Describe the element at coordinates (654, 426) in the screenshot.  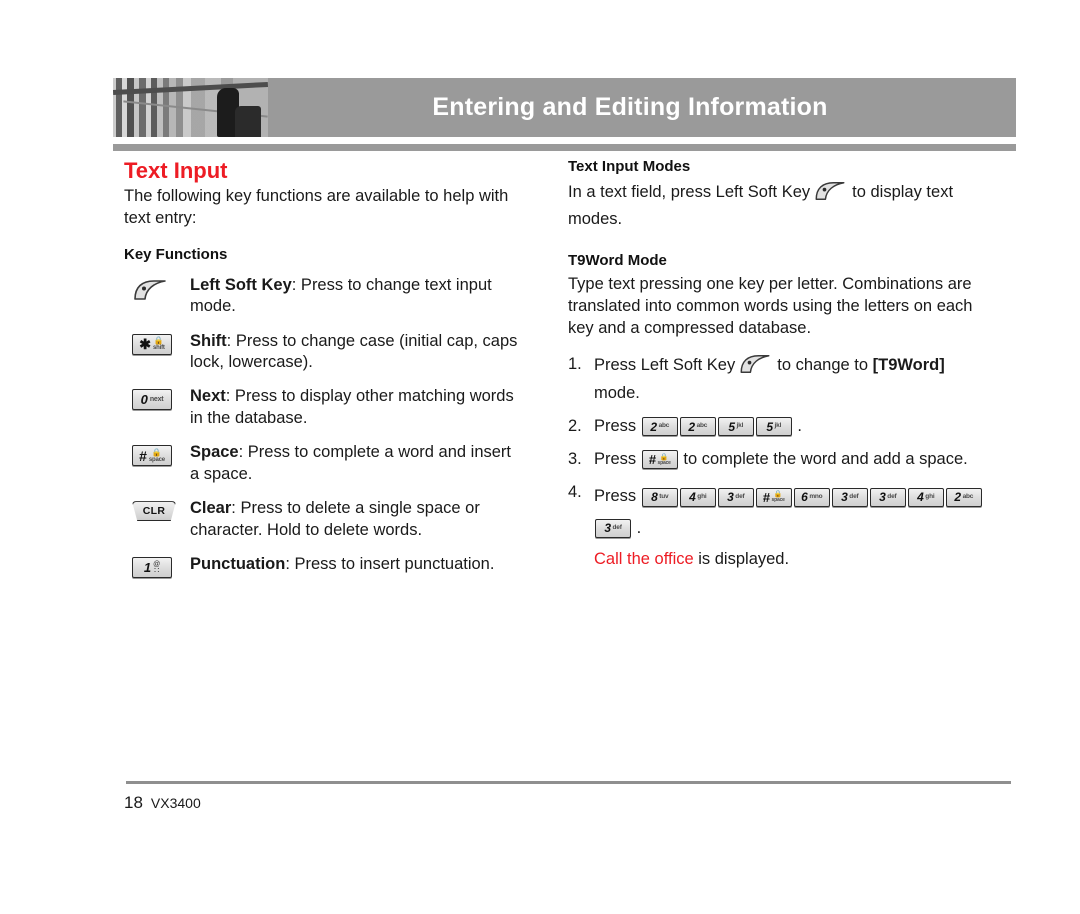
I see `key-digit: 2` at that location.